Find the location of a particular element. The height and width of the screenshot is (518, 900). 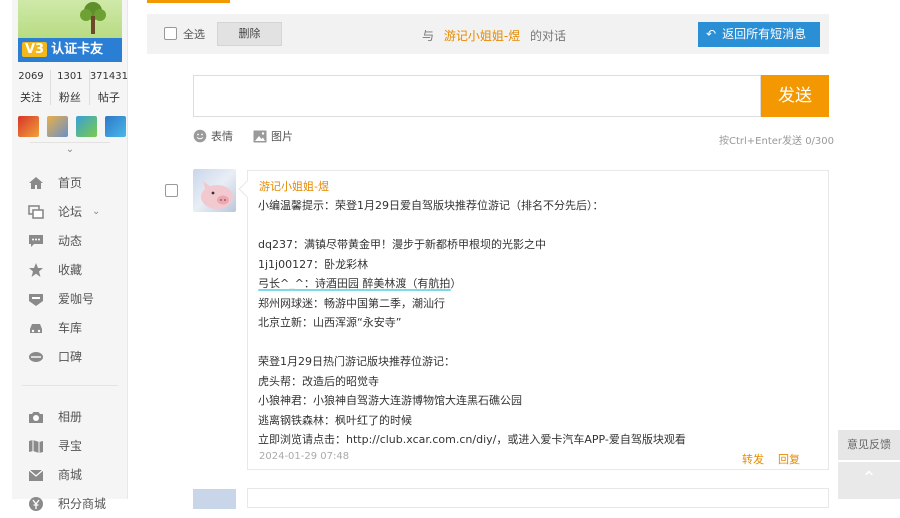

conversation-toolbar: 全选 删除 与 游记小姐姐-煜 的对话 ↶ 返回所有短消息 is located at coordinates (488, 34).